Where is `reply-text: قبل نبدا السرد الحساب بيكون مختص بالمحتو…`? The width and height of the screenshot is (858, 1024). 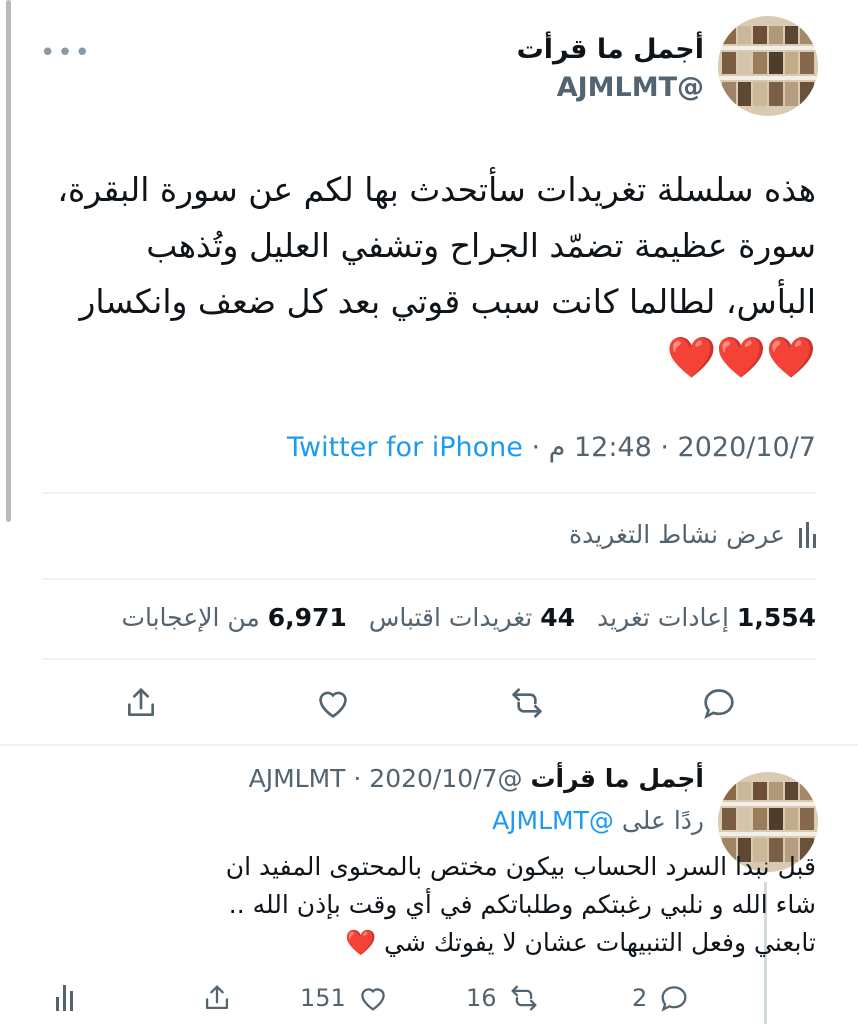 reply-text: قبل نبدا السرد الحساب بيكون مختص بالمحتو… is located at coordinates (426, 905).